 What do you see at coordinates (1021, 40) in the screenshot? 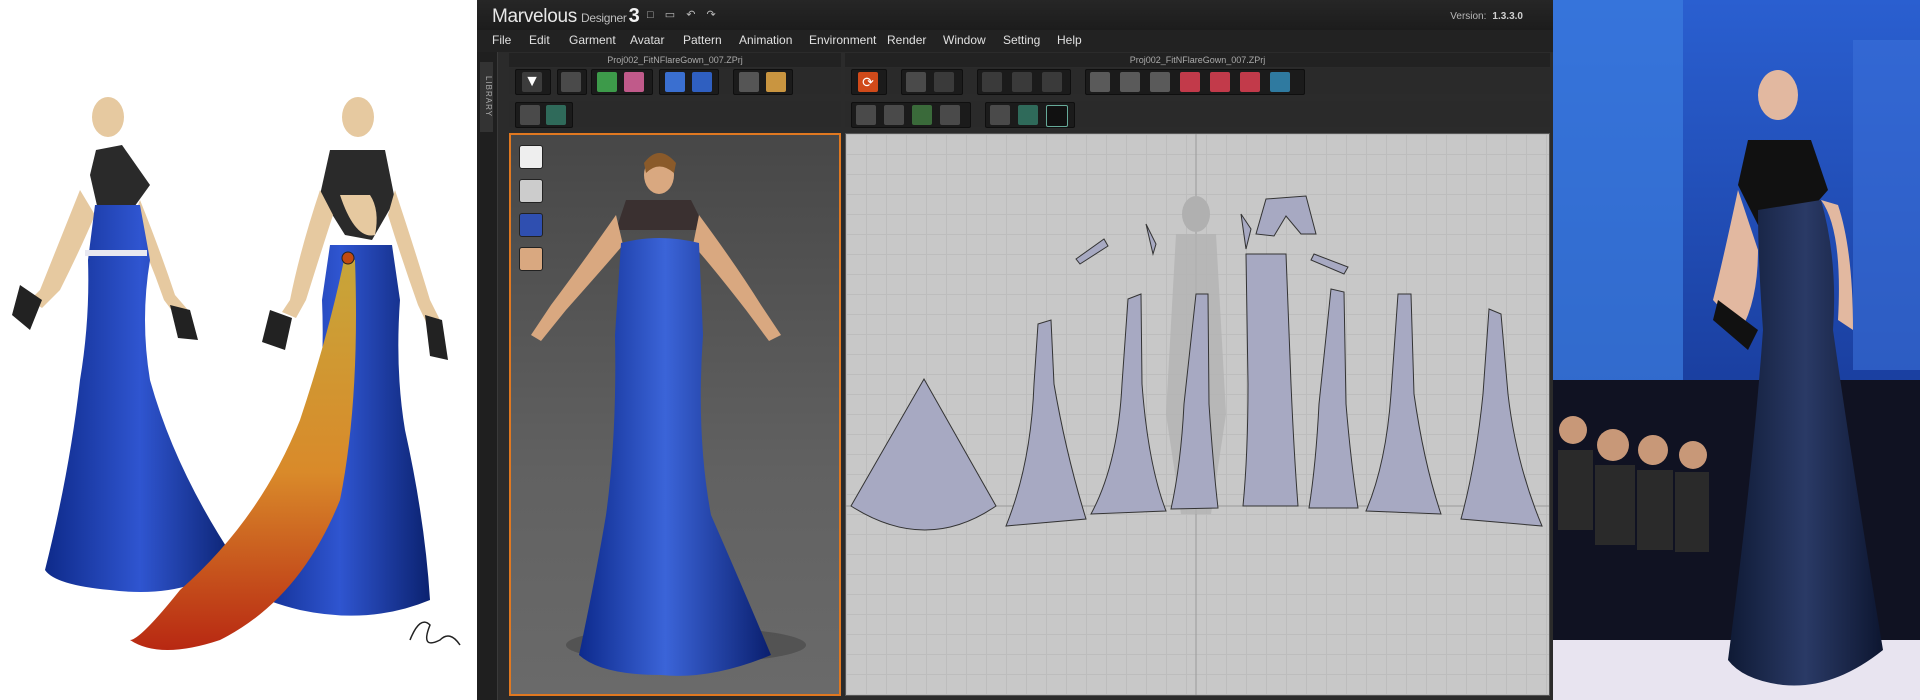
I see `menu-setting: Setting` at bounding box center [1021, 40].